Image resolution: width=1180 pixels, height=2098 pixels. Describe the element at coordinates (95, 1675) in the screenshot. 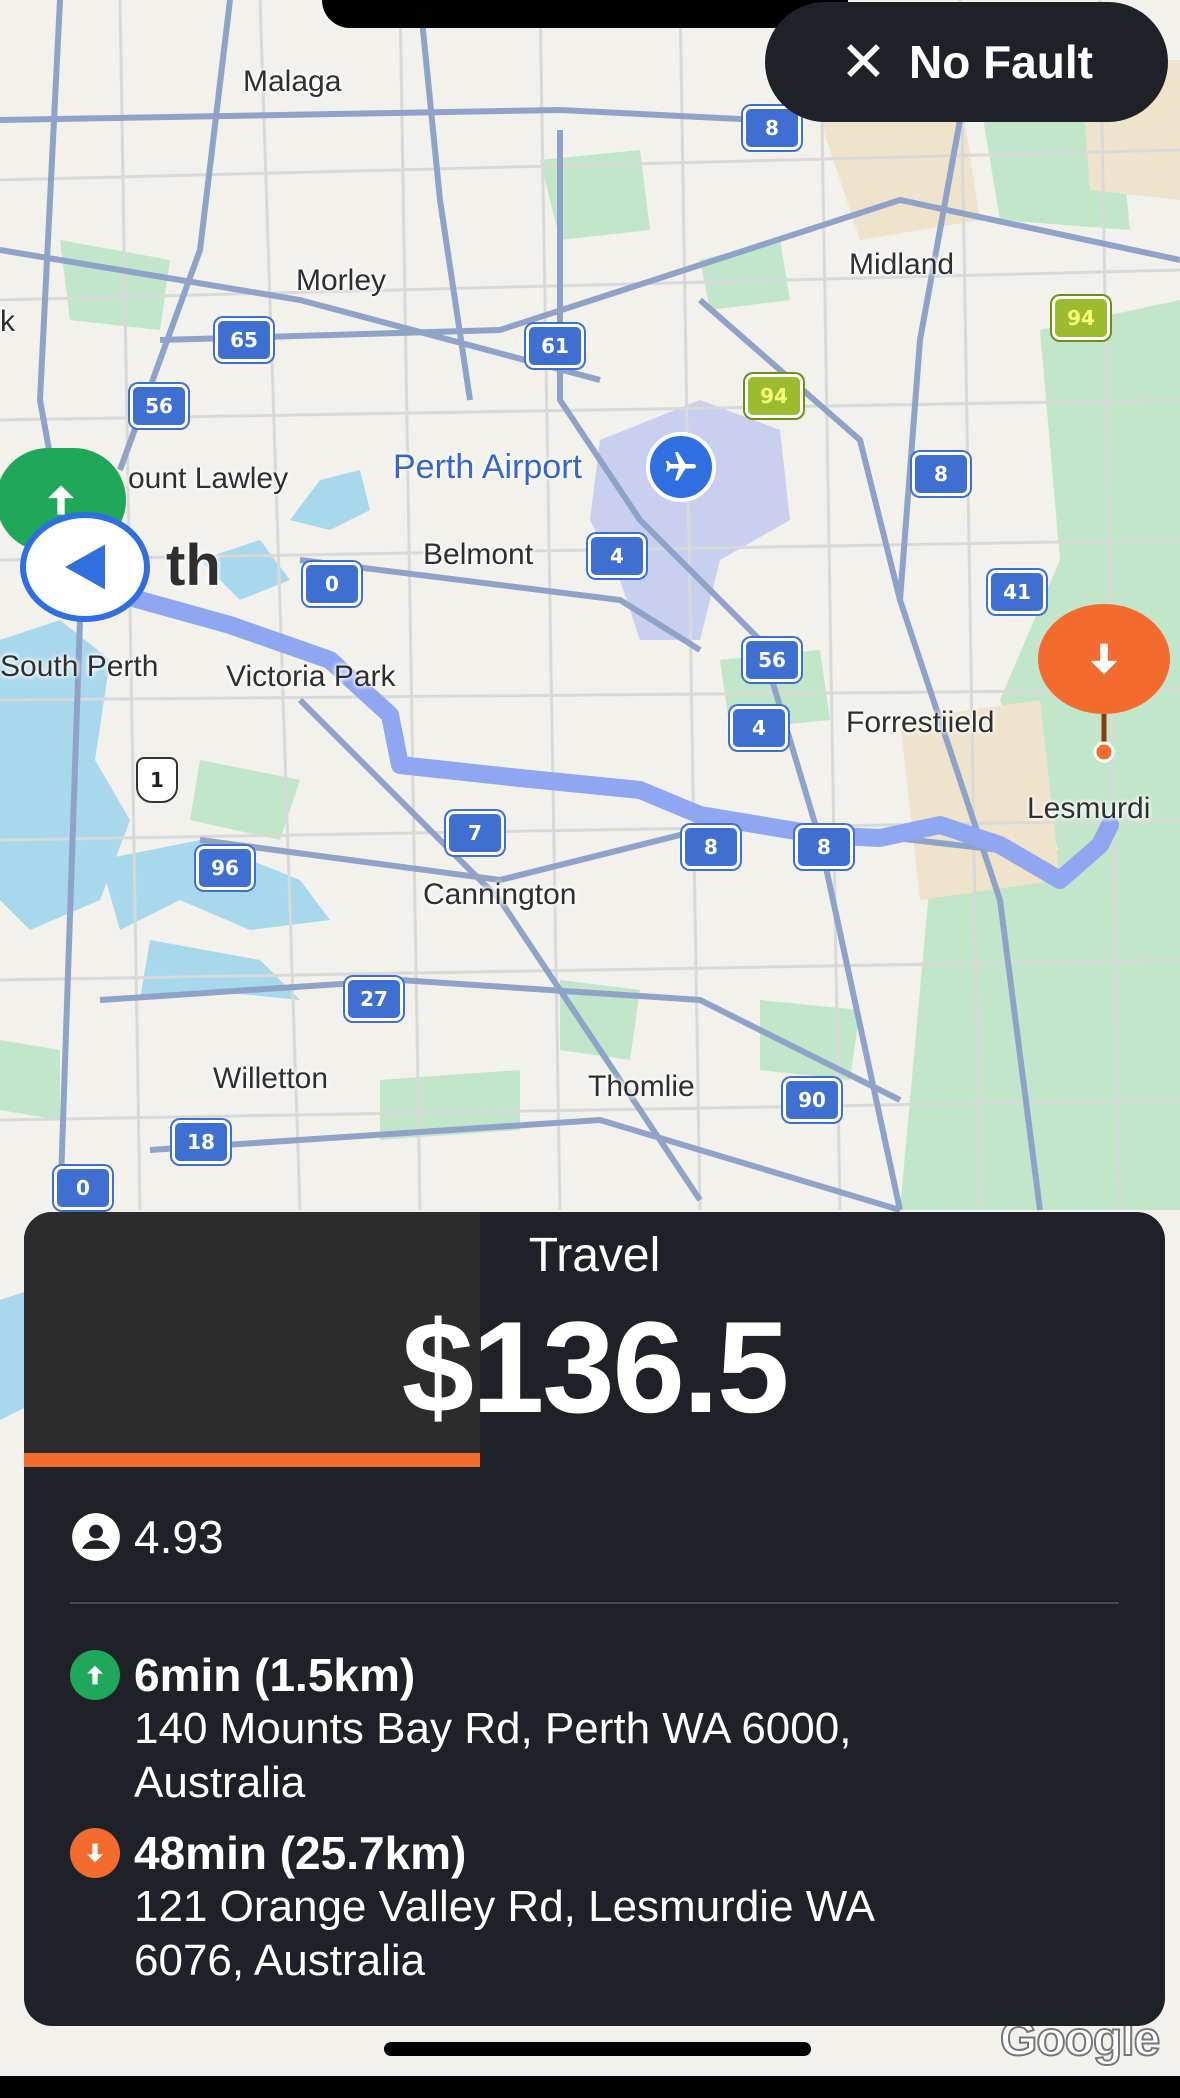

I see `pickup-arrow-up-icon` at that location.